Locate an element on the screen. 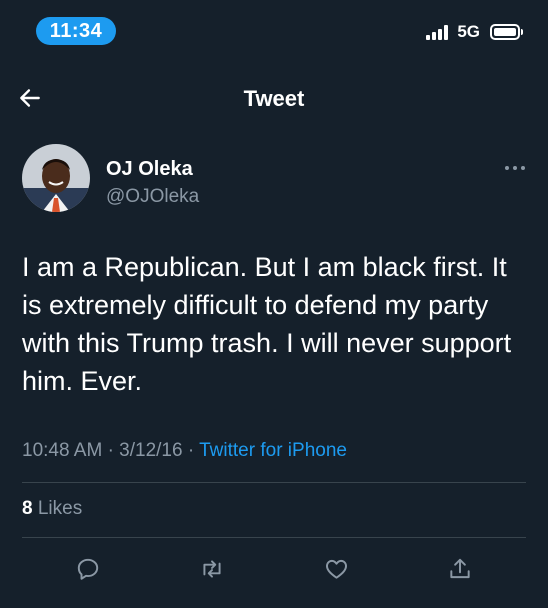  tweet-meta: 10:48 AM · 3/12/16 · Twitter for iPhone is located at coordinates (184, 451).